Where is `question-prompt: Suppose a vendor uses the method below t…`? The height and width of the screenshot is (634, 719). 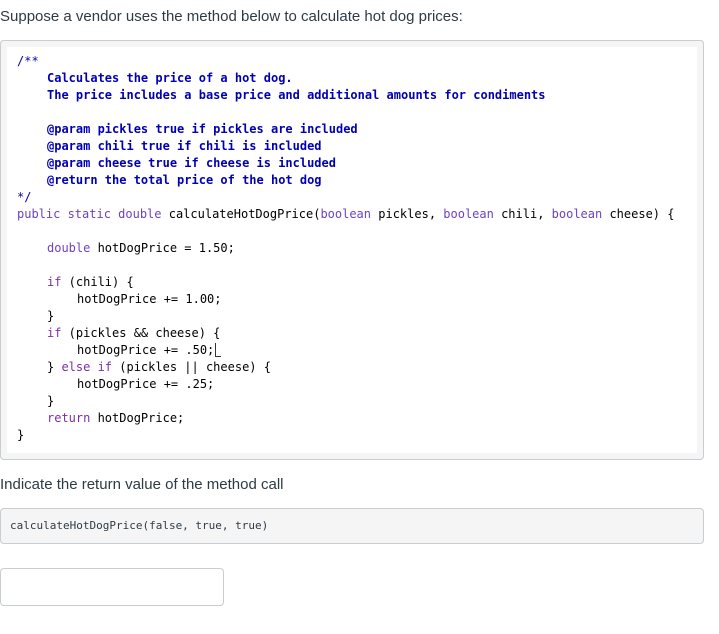 question-prompt: Suppose a vendor uses the method below t… is located at coordinates (231, 16).